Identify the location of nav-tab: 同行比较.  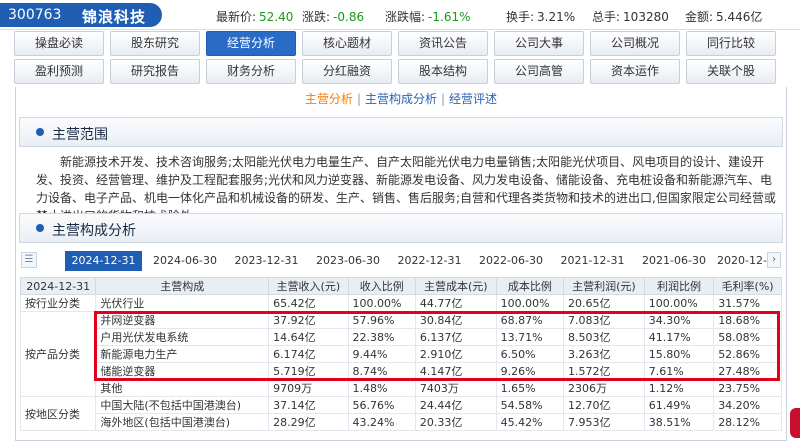
(731, 43).